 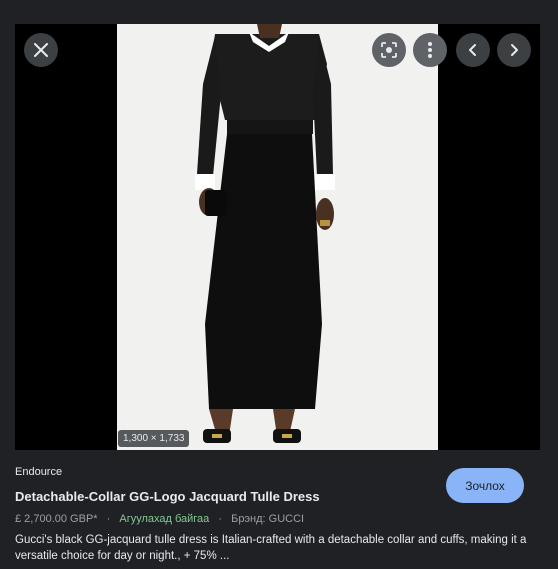 I want to click on chevron-right-icon, so click(x=514, y=50).